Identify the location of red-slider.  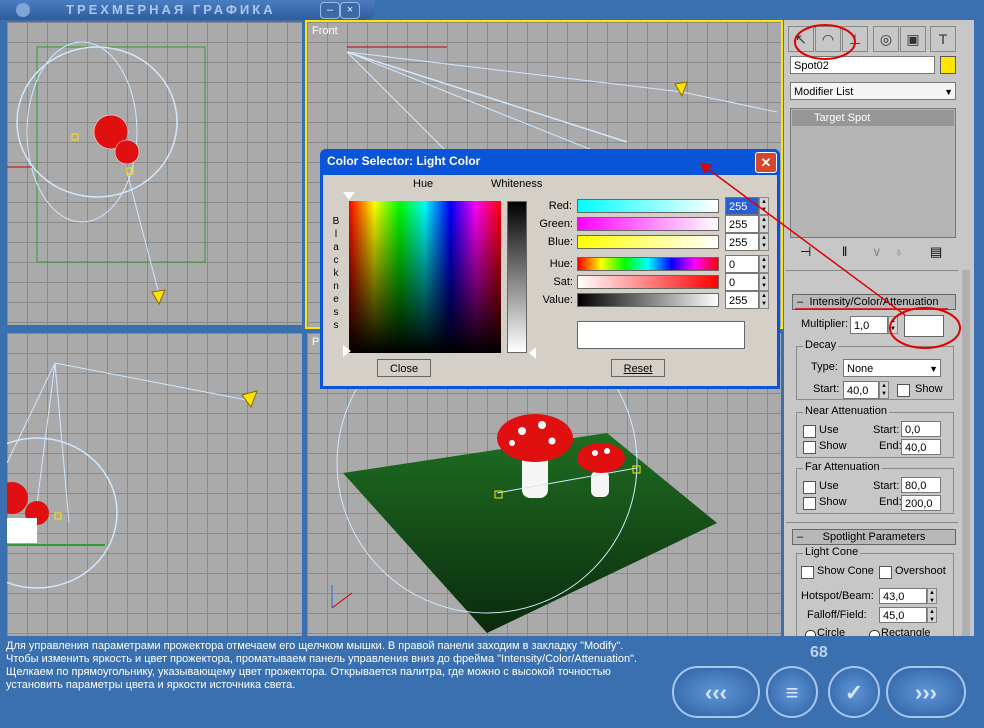
(648, 206).